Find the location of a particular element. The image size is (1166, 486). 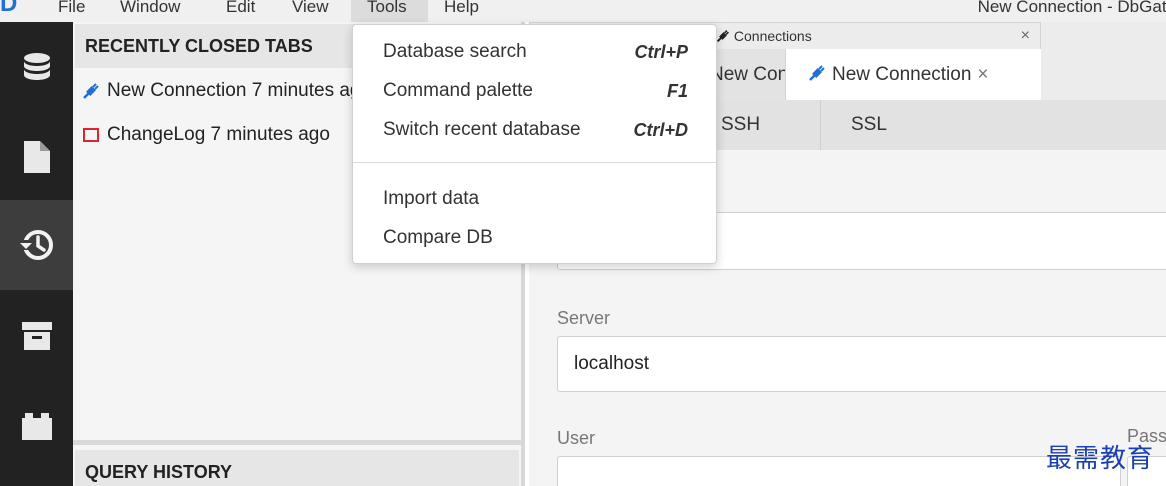

plugin-icon is located at coordinates (36, 425).